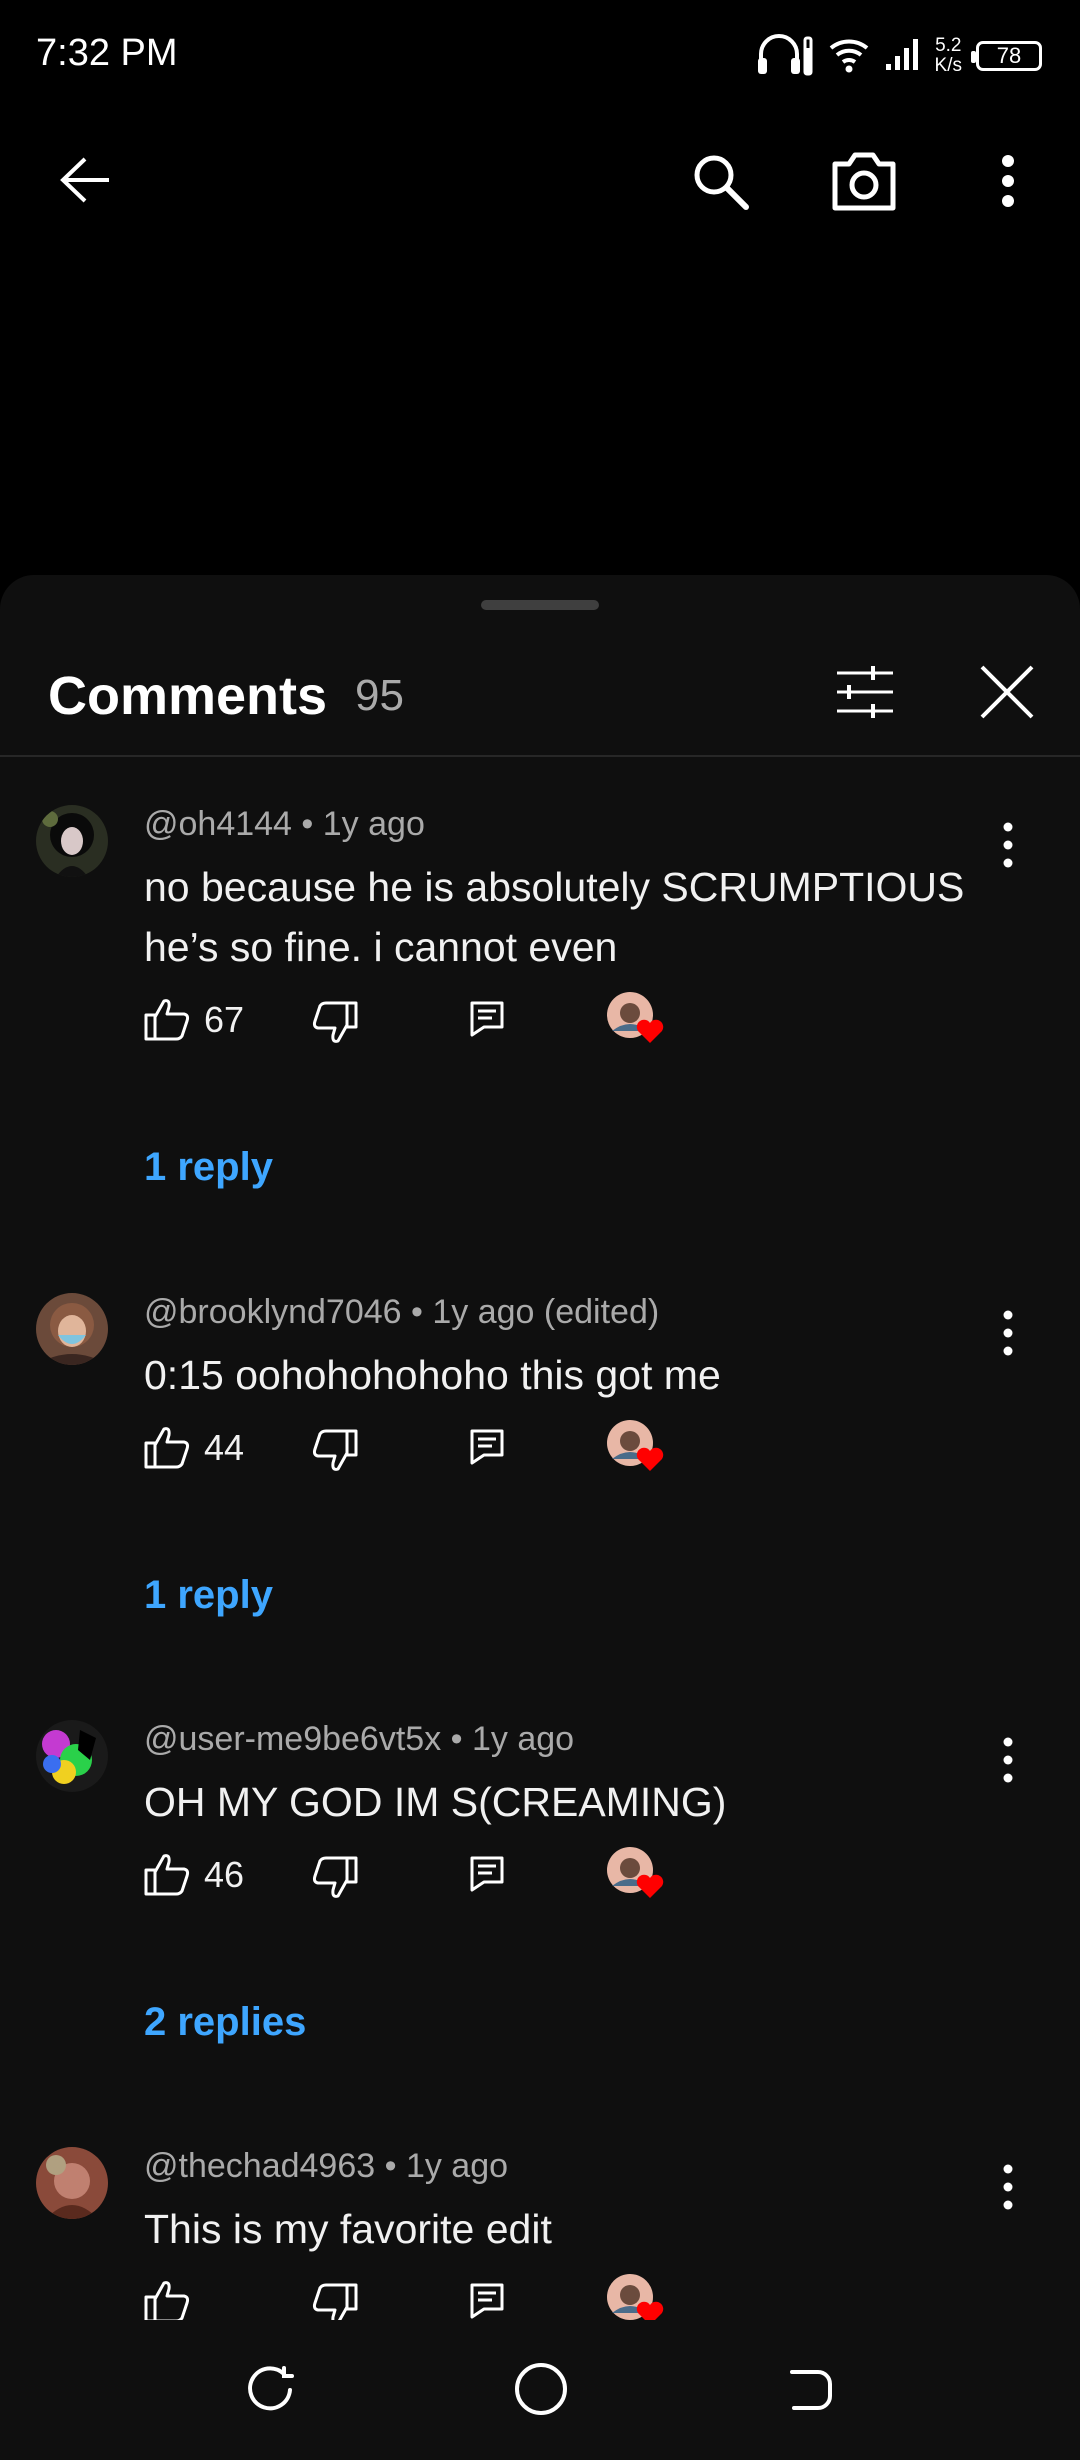 Image resolution: width=1080 pixels, height=2460 pixels. What do you see at coordinates (865, 692) in the screenshot?
I see `filter-icon` at bounding box center [865, 692].